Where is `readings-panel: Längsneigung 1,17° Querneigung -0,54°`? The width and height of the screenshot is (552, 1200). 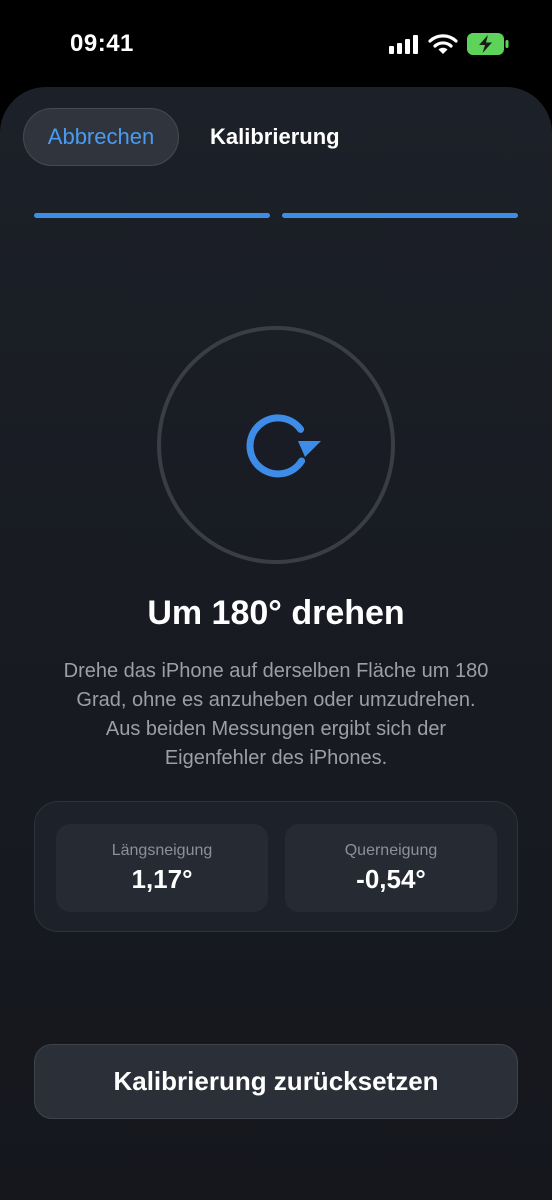
readings-panel: Längsneigung 1,17° Querneigung -0,54° is located at coordinates (276, 866).